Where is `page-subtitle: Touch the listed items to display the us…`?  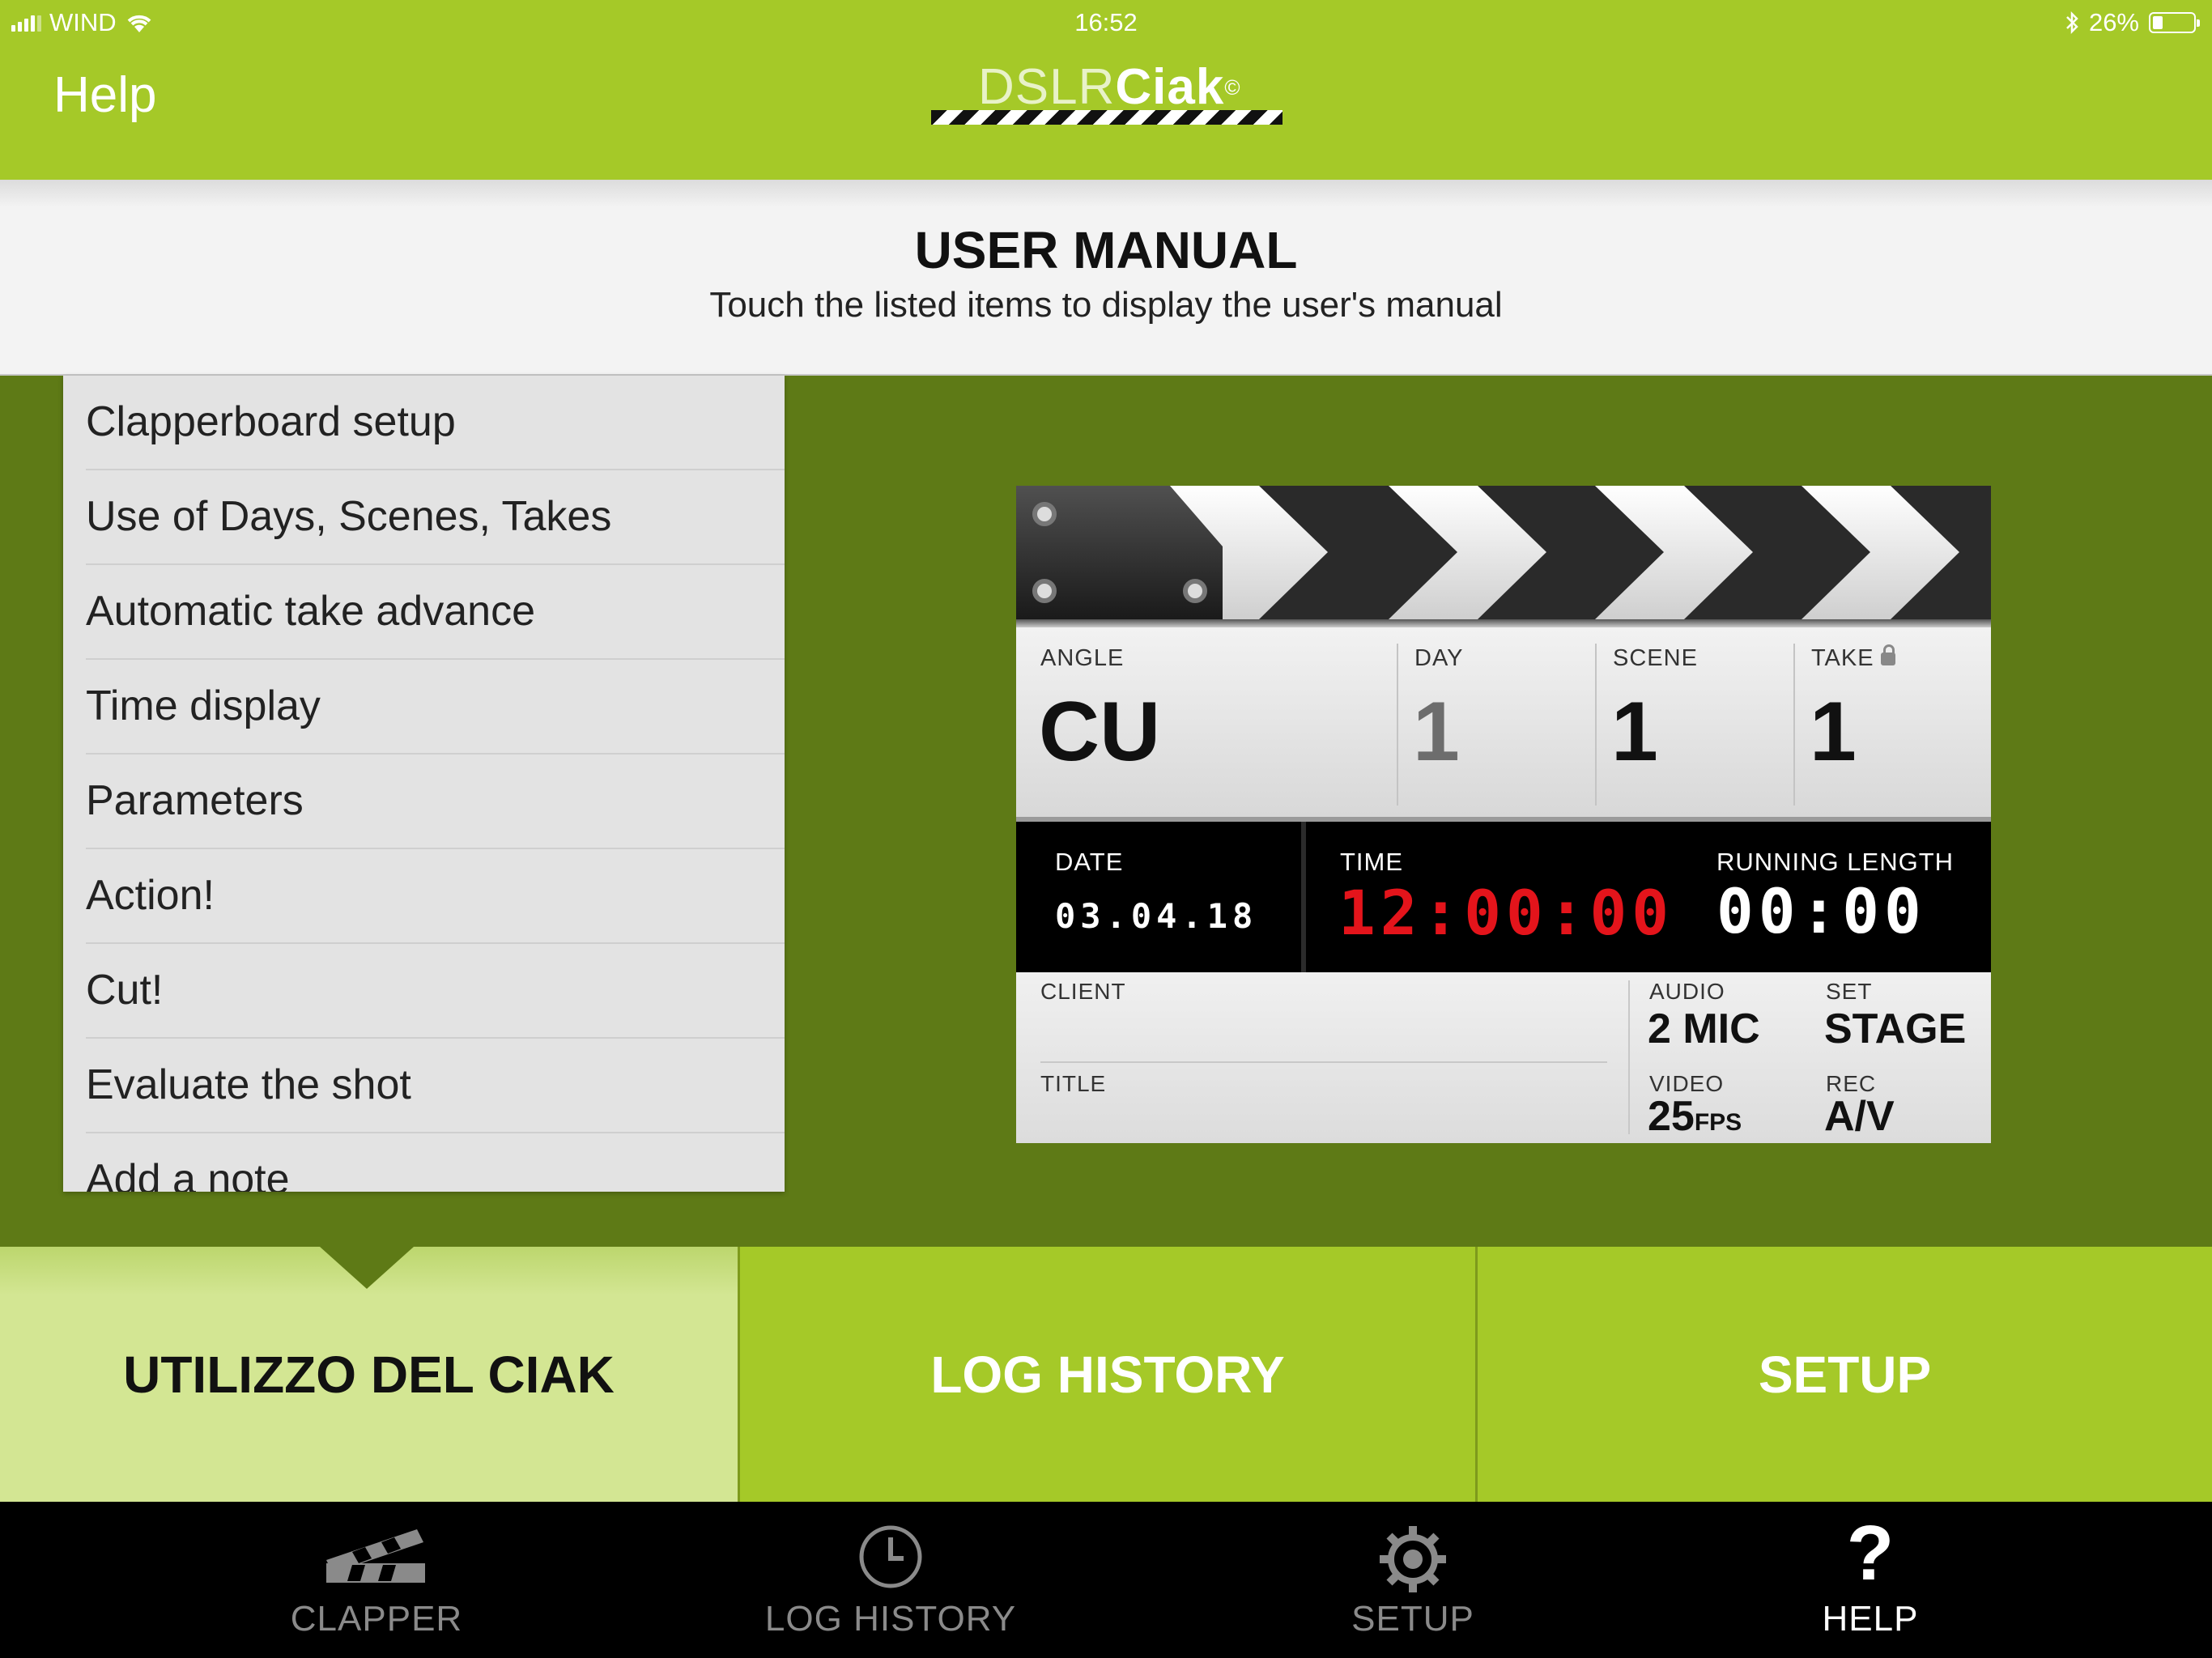
page-subtitle: Touch the listed items to display the us… is located at coordinates (1106, 305).